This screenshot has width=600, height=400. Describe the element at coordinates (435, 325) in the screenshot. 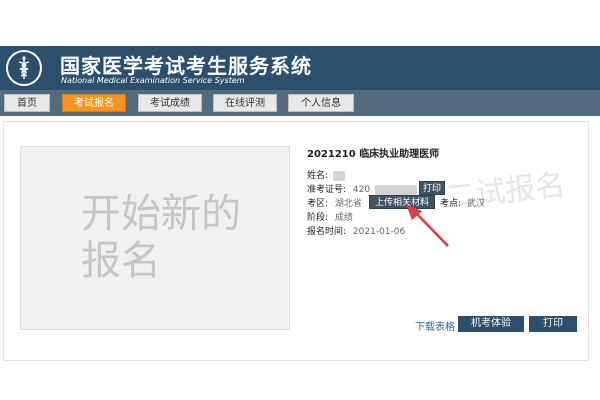

I see `download-form-link: 下载表格` at that location.